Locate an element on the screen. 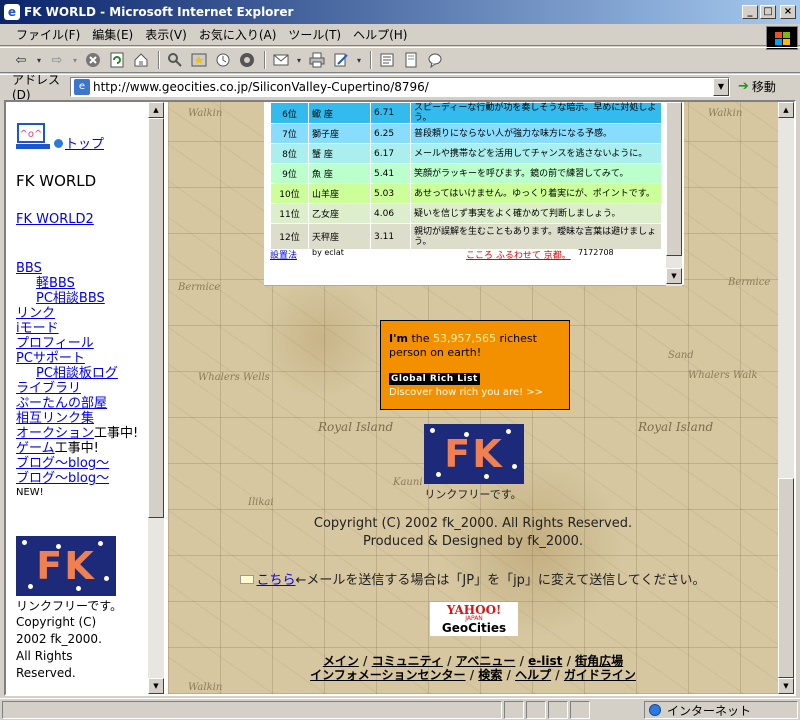 The height and width of the screenshot is (720, 800). forward-icon: ⇨ is located at coordinates (57, 60).